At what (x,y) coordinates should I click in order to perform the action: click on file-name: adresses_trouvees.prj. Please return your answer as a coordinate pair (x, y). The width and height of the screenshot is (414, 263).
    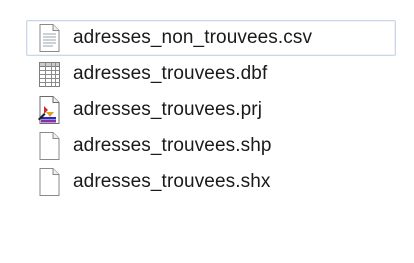
    Looking at the image, I should click on (168, 109).